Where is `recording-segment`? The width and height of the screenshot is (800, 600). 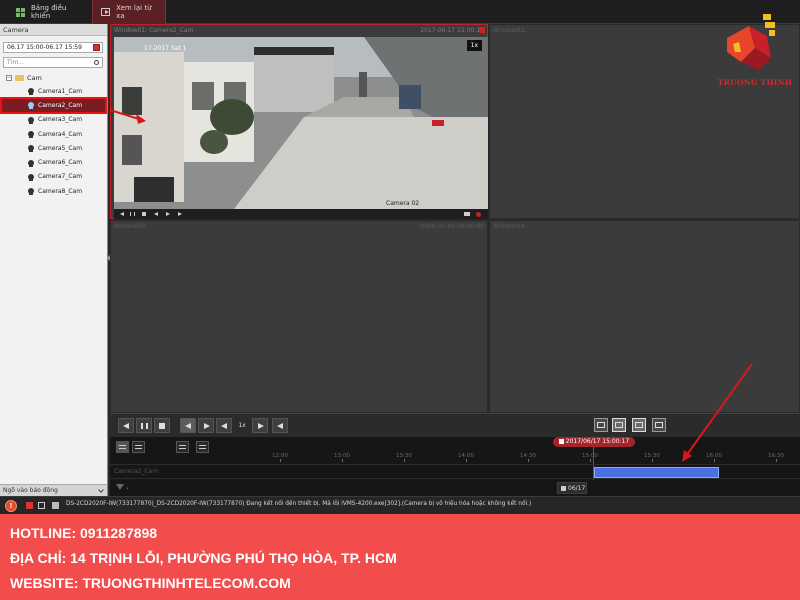 recording-segment is located at coordinates (656, 472).